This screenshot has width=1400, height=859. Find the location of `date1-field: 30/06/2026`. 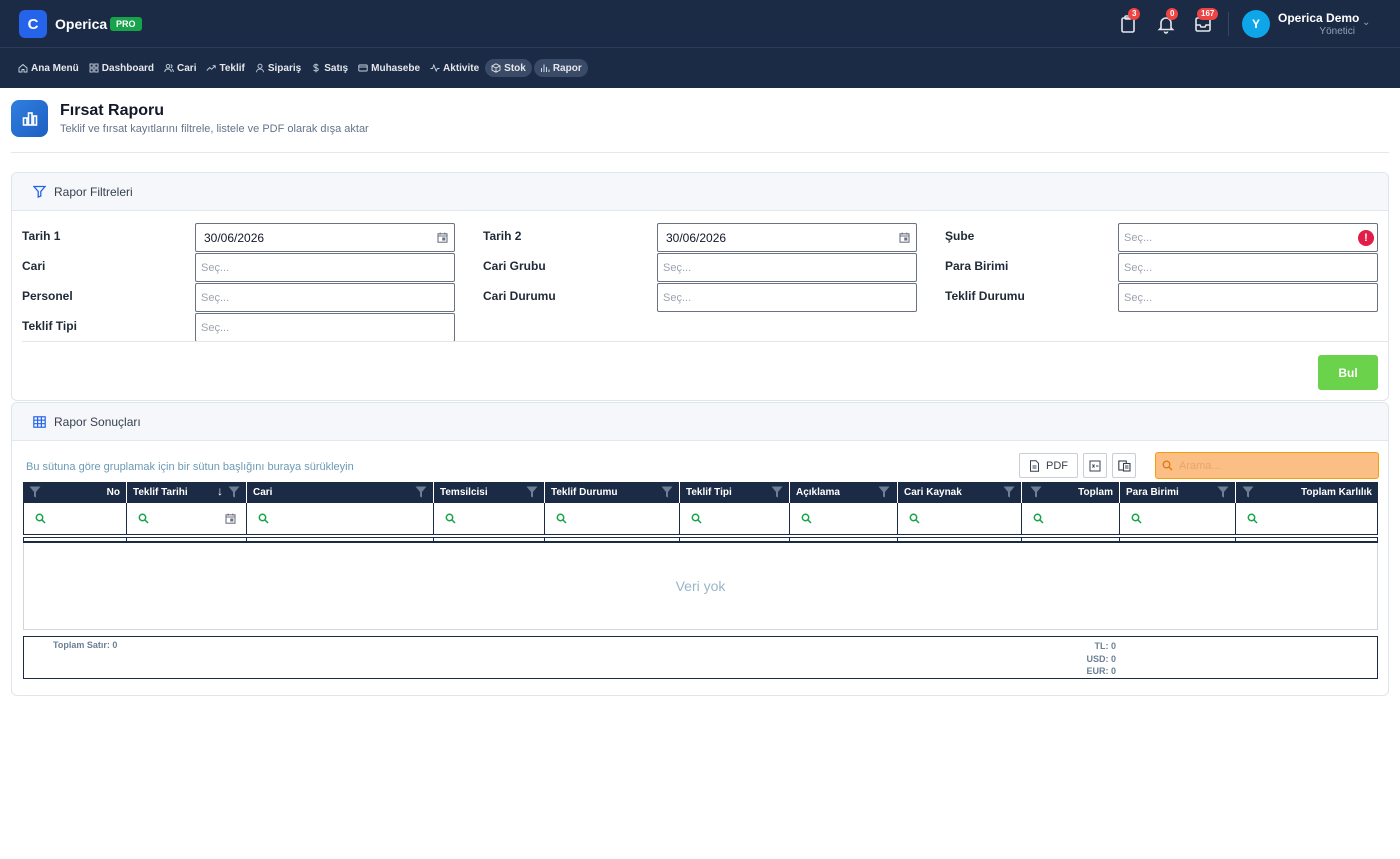

date1-field: 30/06/2026 is located at coordinates (325, 237).